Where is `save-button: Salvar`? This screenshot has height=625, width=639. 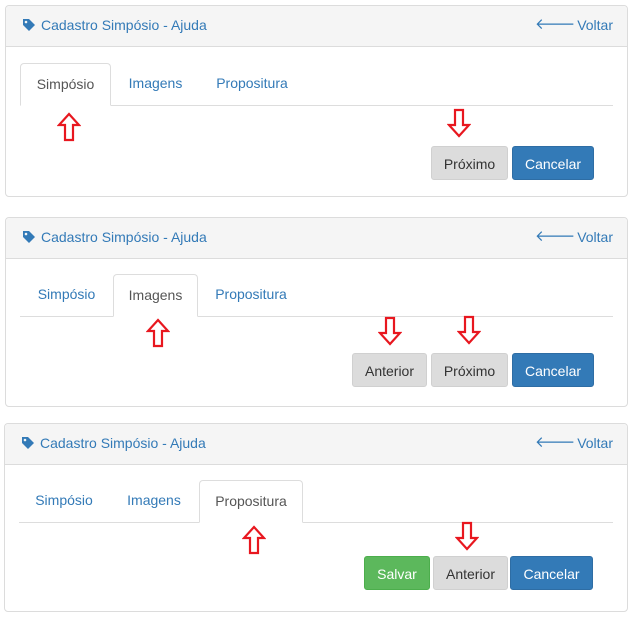
save-button: Salvar is located at coordinates (397, 573).